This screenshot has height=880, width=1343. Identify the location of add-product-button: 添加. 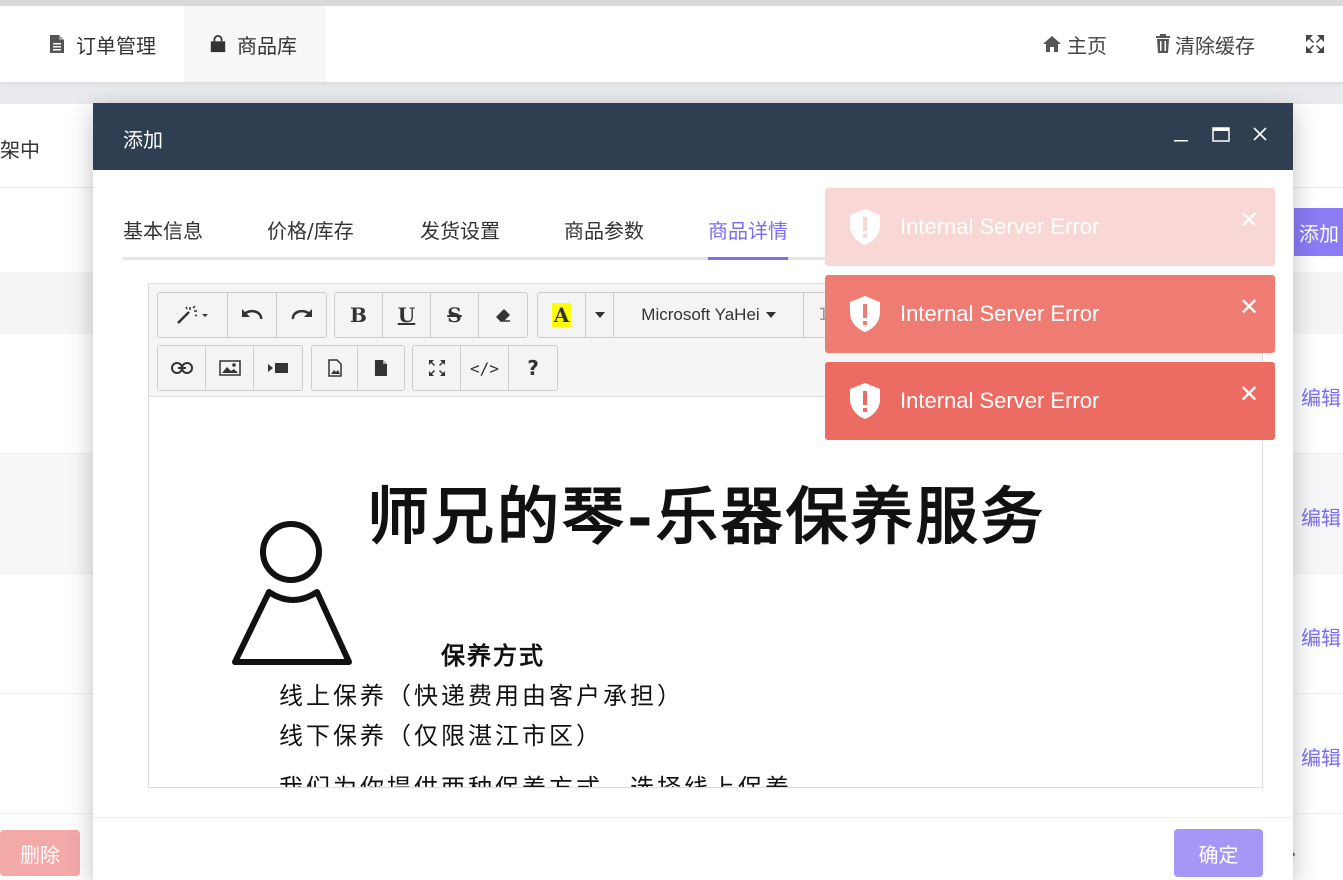
(1318, 232).